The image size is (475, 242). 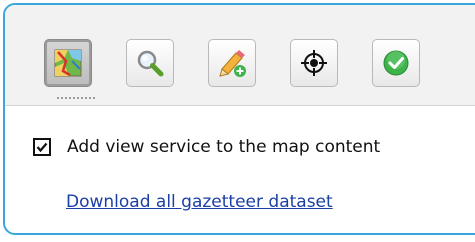 I want to click on locate-tool-button, so click(x=314, y=63).